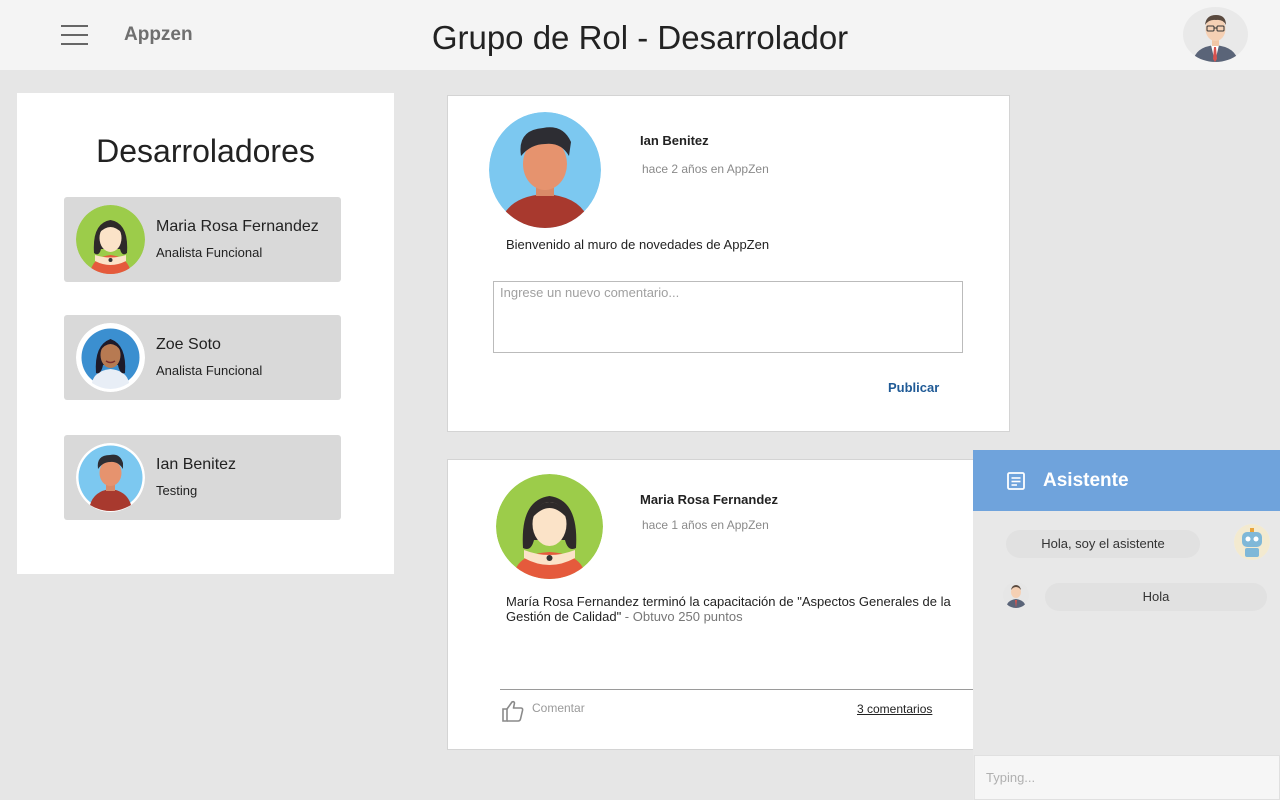 Image resolution: width=1280 pixels, height=800 pixels. Describe the element at coordinates (513, 711) in the screenshot. I see `thumbs-up-icon` at that location.